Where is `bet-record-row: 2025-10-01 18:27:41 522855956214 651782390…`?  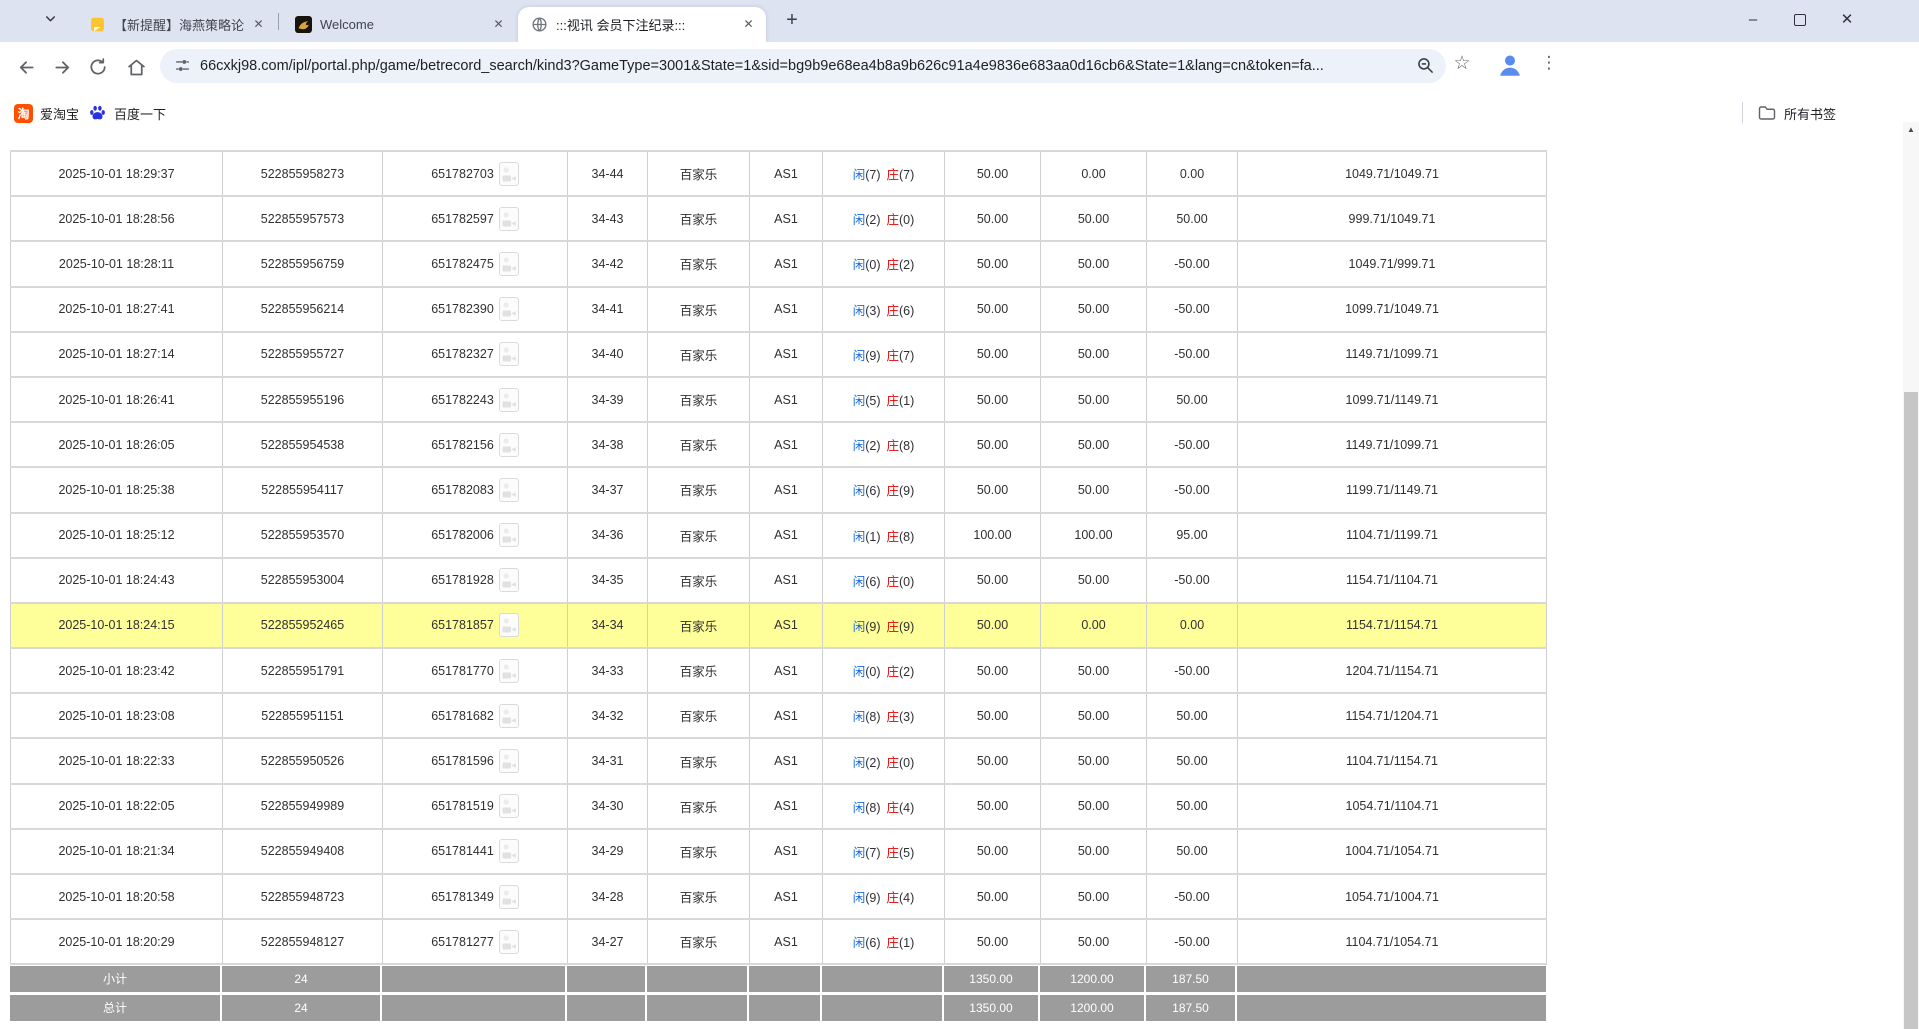
bet-record-row: 2025-10-01 18:27:41 522855956214 651782390… is located at coordinates (778, 309).